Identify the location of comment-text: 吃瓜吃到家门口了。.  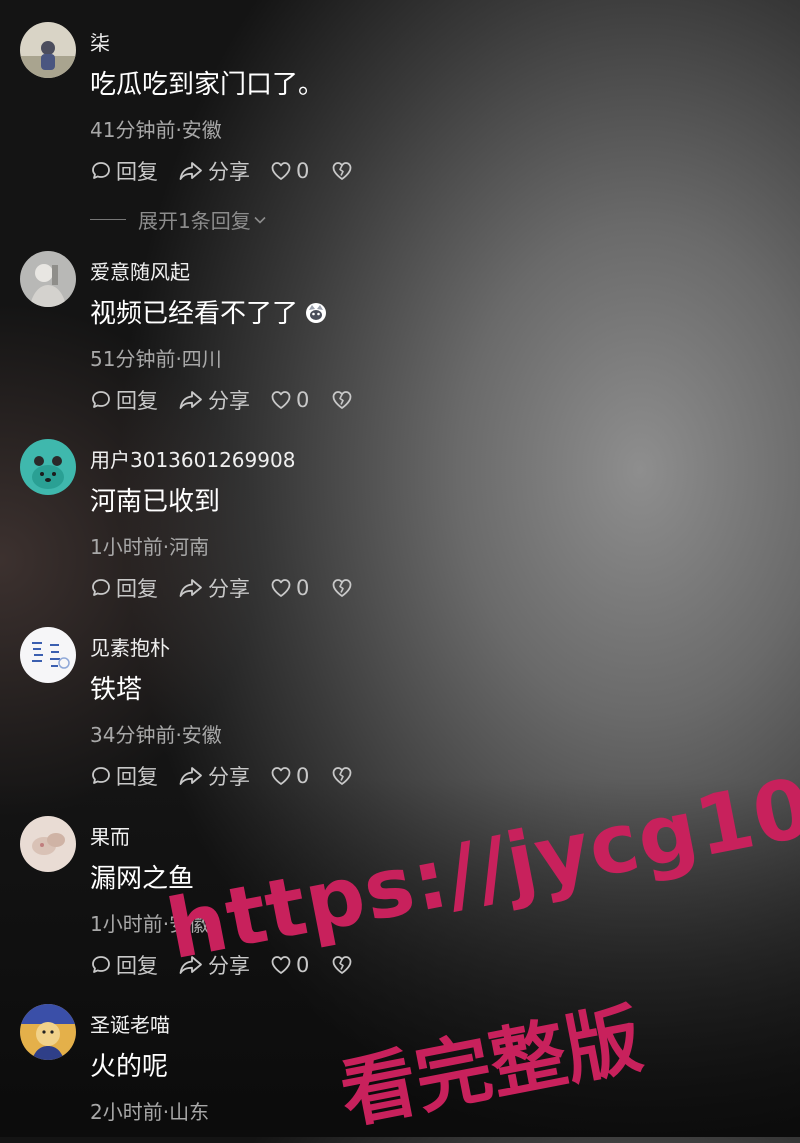
(207, 85).